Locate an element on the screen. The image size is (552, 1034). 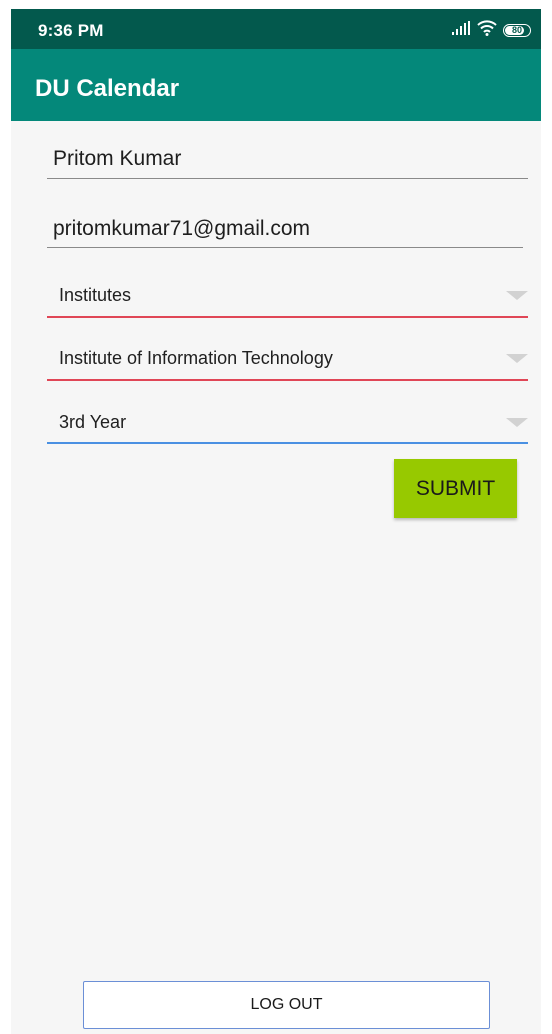
email-field: pritomkumar71@gmail.com is located at coordinates (287, 235).